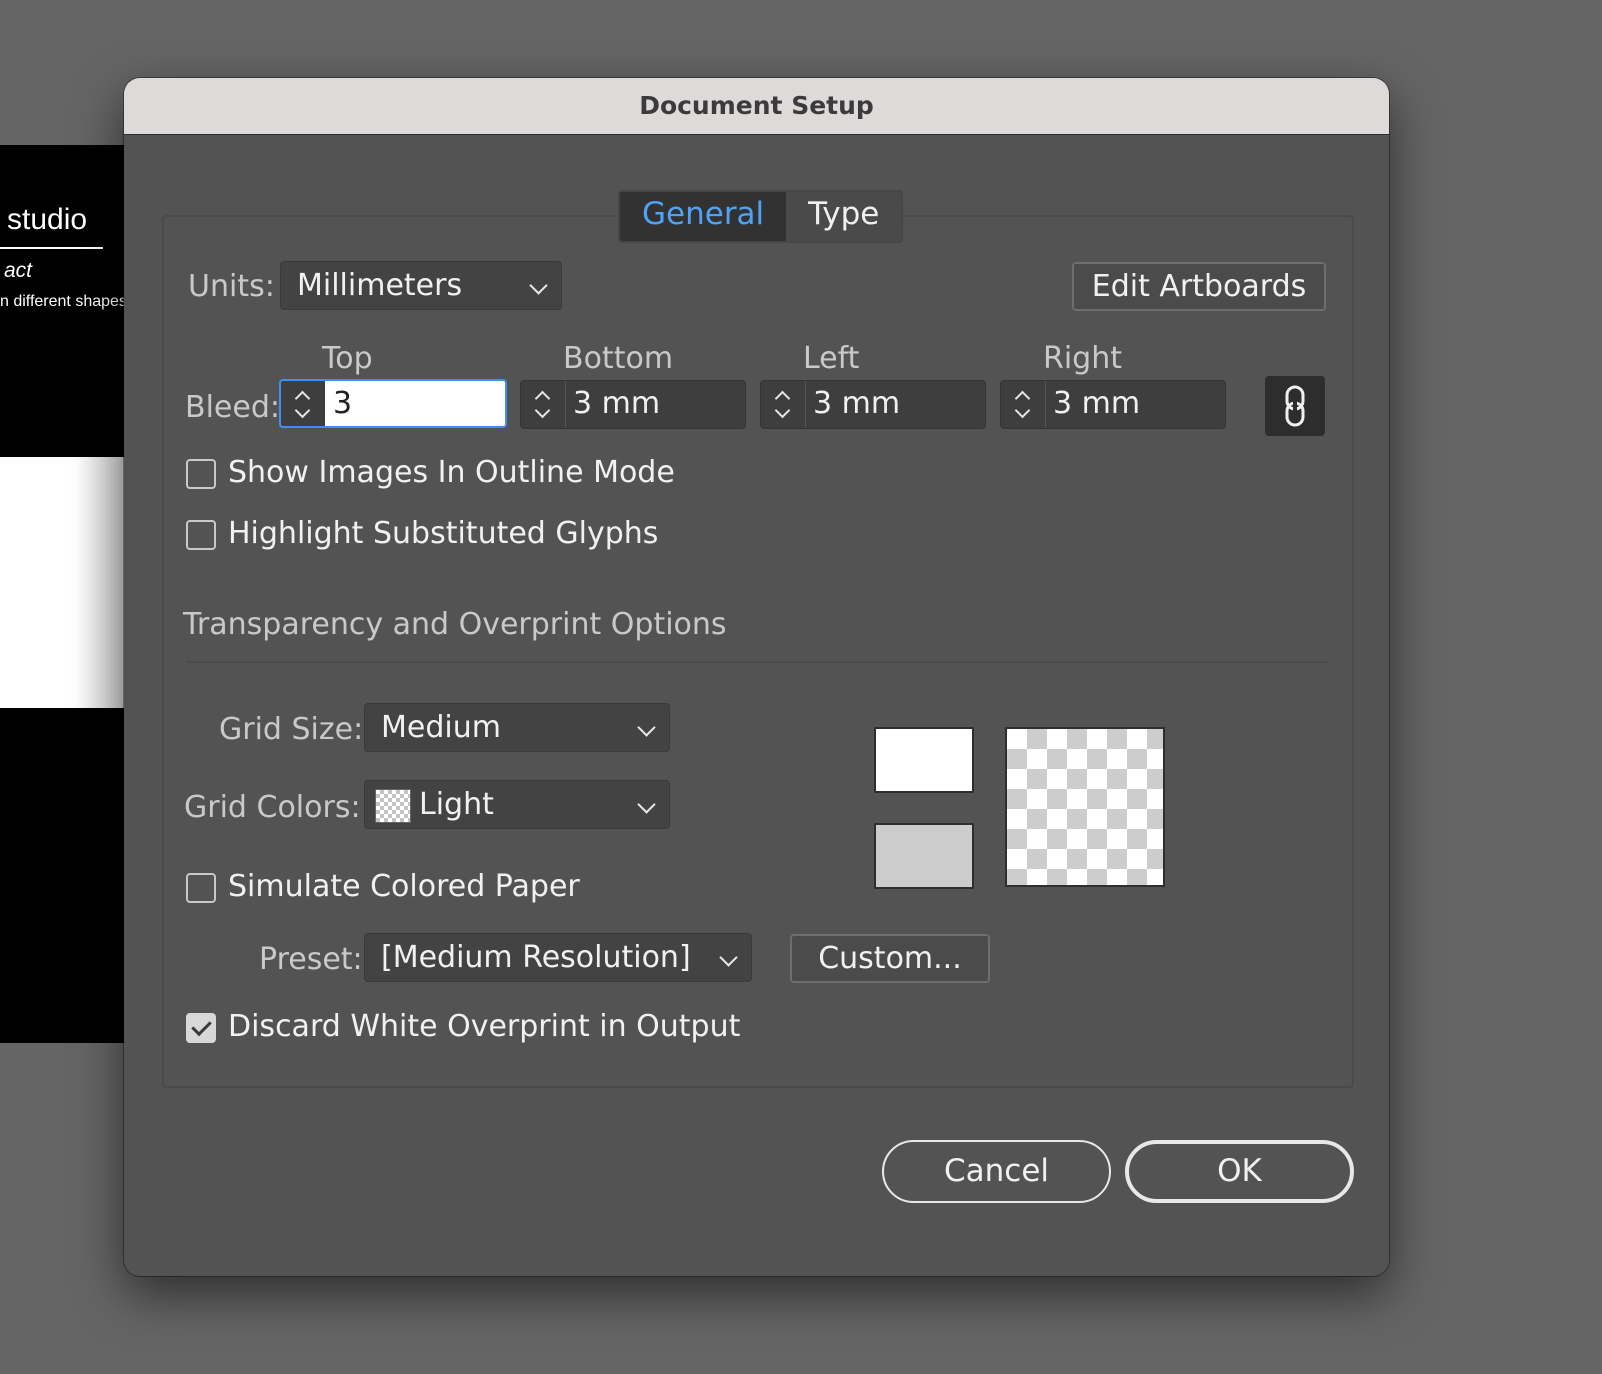  Describe the element at coordinates (857, 403) in the screenshot. I see `bleed-left-value: 3 mm` at that location.